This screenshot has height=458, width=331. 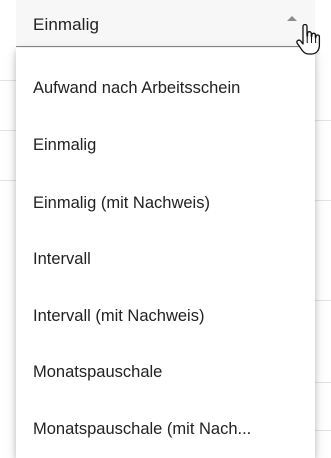 What do you see at coordinates (66, 24) in the screenshot?
I see `select-current-value: Einmalig` at bounding box center [66, 24].